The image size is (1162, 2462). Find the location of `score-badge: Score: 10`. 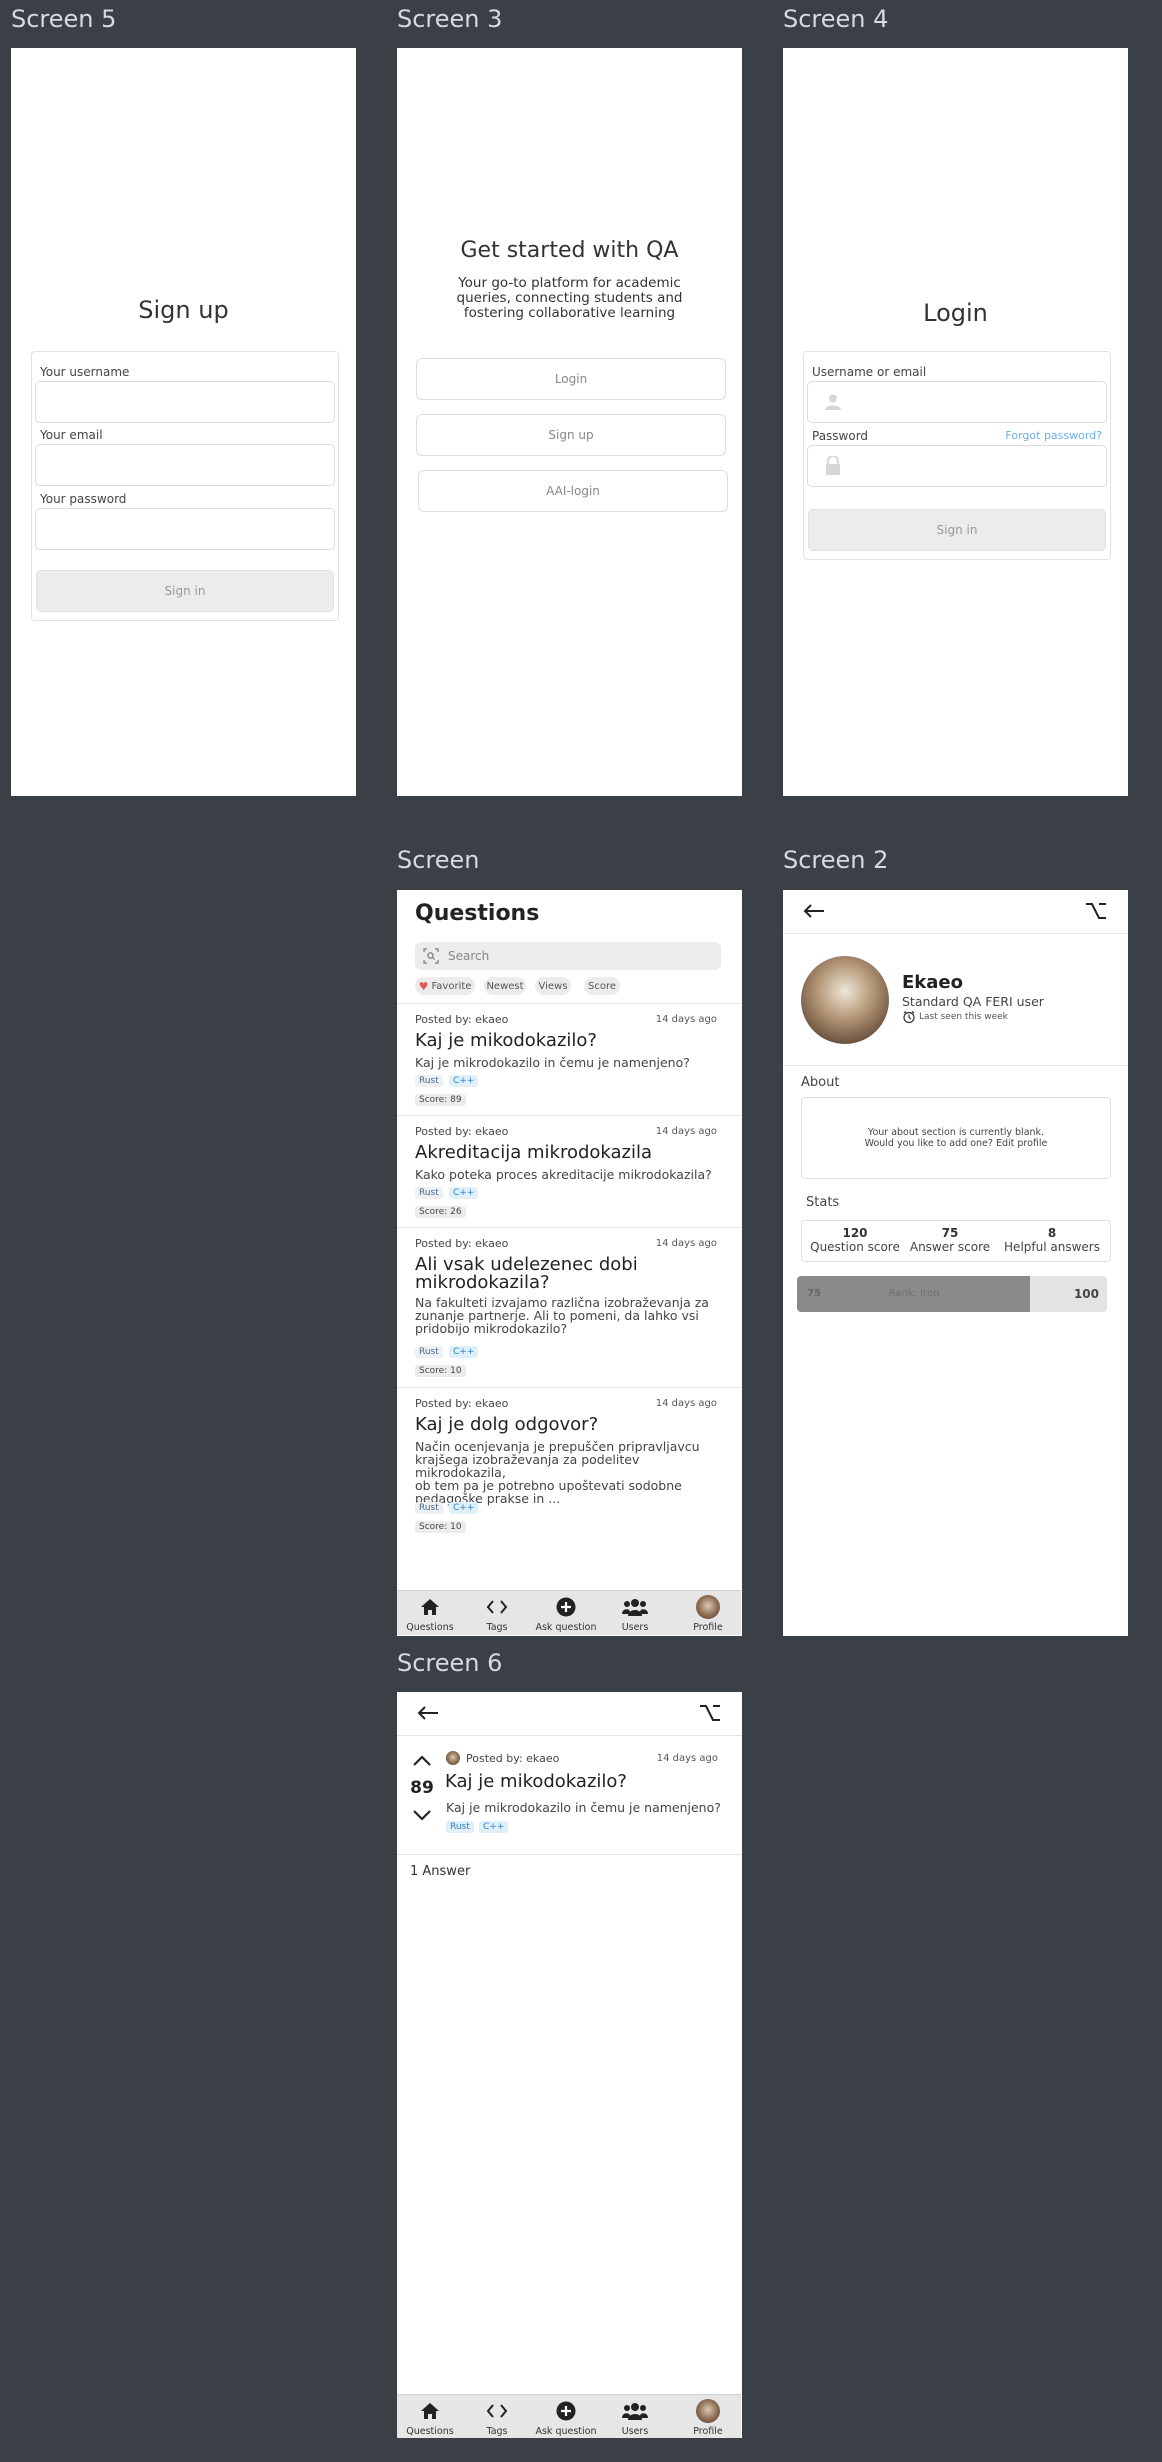

score-badge: Score: 10 is located at coordinates (440, 1371).